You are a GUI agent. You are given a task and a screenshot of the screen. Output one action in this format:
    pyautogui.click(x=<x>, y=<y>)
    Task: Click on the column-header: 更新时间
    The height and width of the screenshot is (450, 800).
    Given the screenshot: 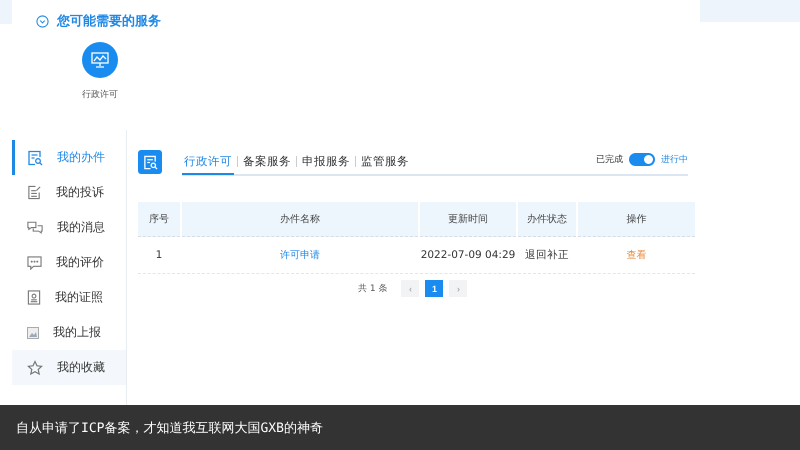 What is the action you would take?
    pyautogui.click(x=468, y=219)
    